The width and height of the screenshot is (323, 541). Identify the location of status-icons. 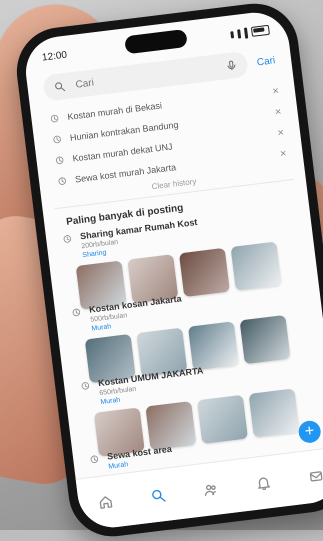
(250, 32).